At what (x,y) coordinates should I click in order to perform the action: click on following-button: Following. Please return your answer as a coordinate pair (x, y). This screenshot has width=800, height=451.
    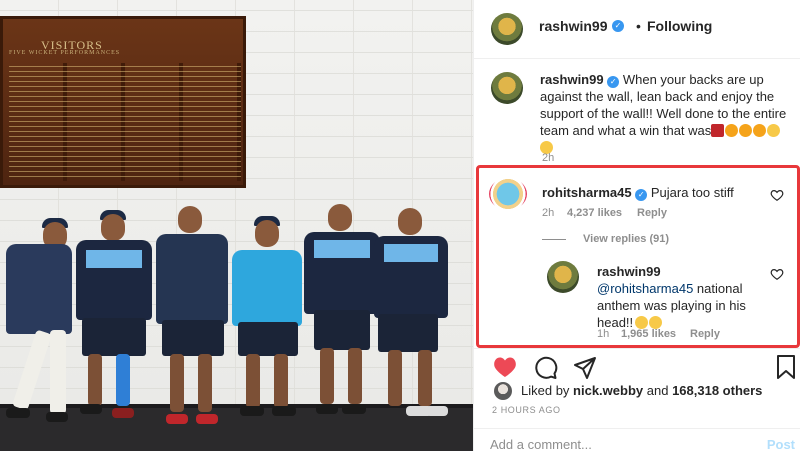
    Looking at the image, I should click on (679, 26).